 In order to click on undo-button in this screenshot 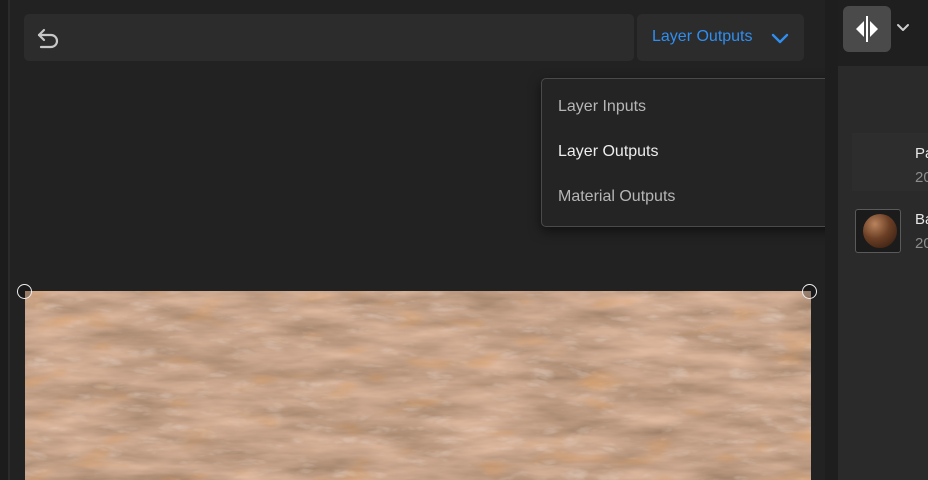, I will do `click(49, 37)`.